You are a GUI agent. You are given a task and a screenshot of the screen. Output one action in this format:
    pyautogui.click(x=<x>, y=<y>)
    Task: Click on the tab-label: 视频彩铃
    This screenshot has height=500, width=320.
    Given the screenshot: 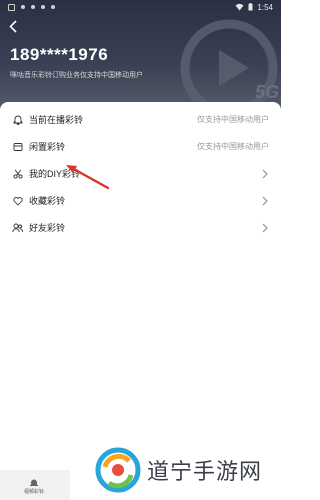 What is the action you would take?
    pyautogui.click(x=33, y=491)
    